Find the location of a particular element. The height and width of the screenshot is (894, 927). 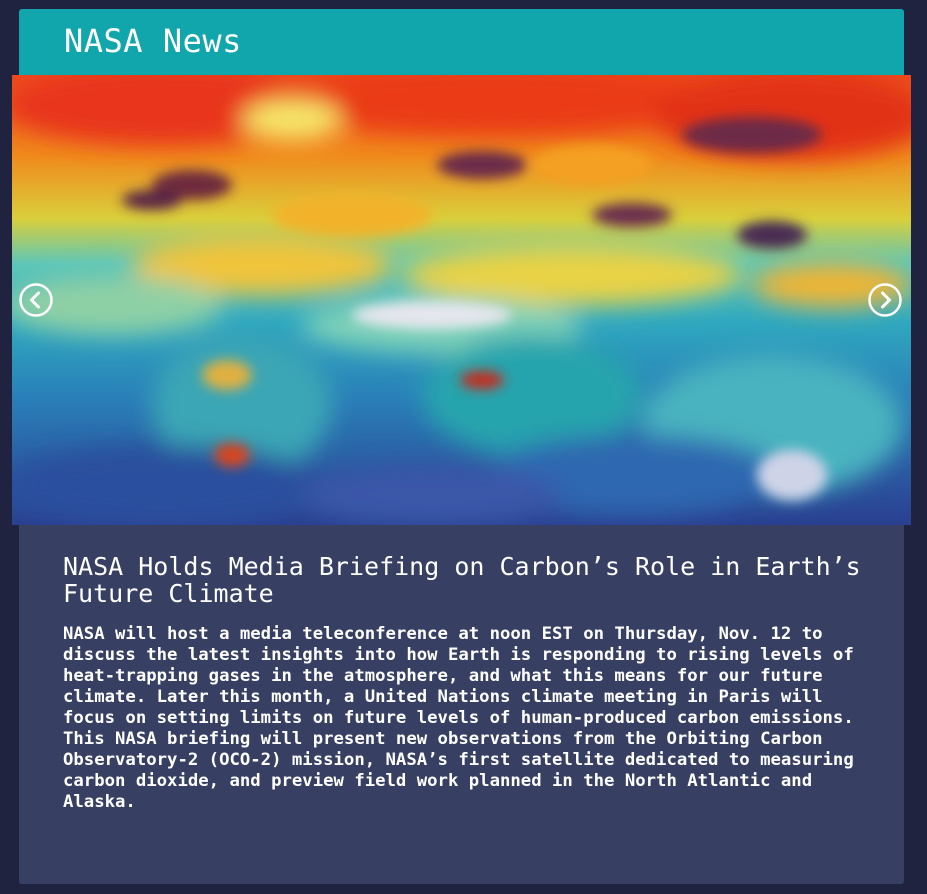

carousel-prev-button is located at coordinates (36, 300).